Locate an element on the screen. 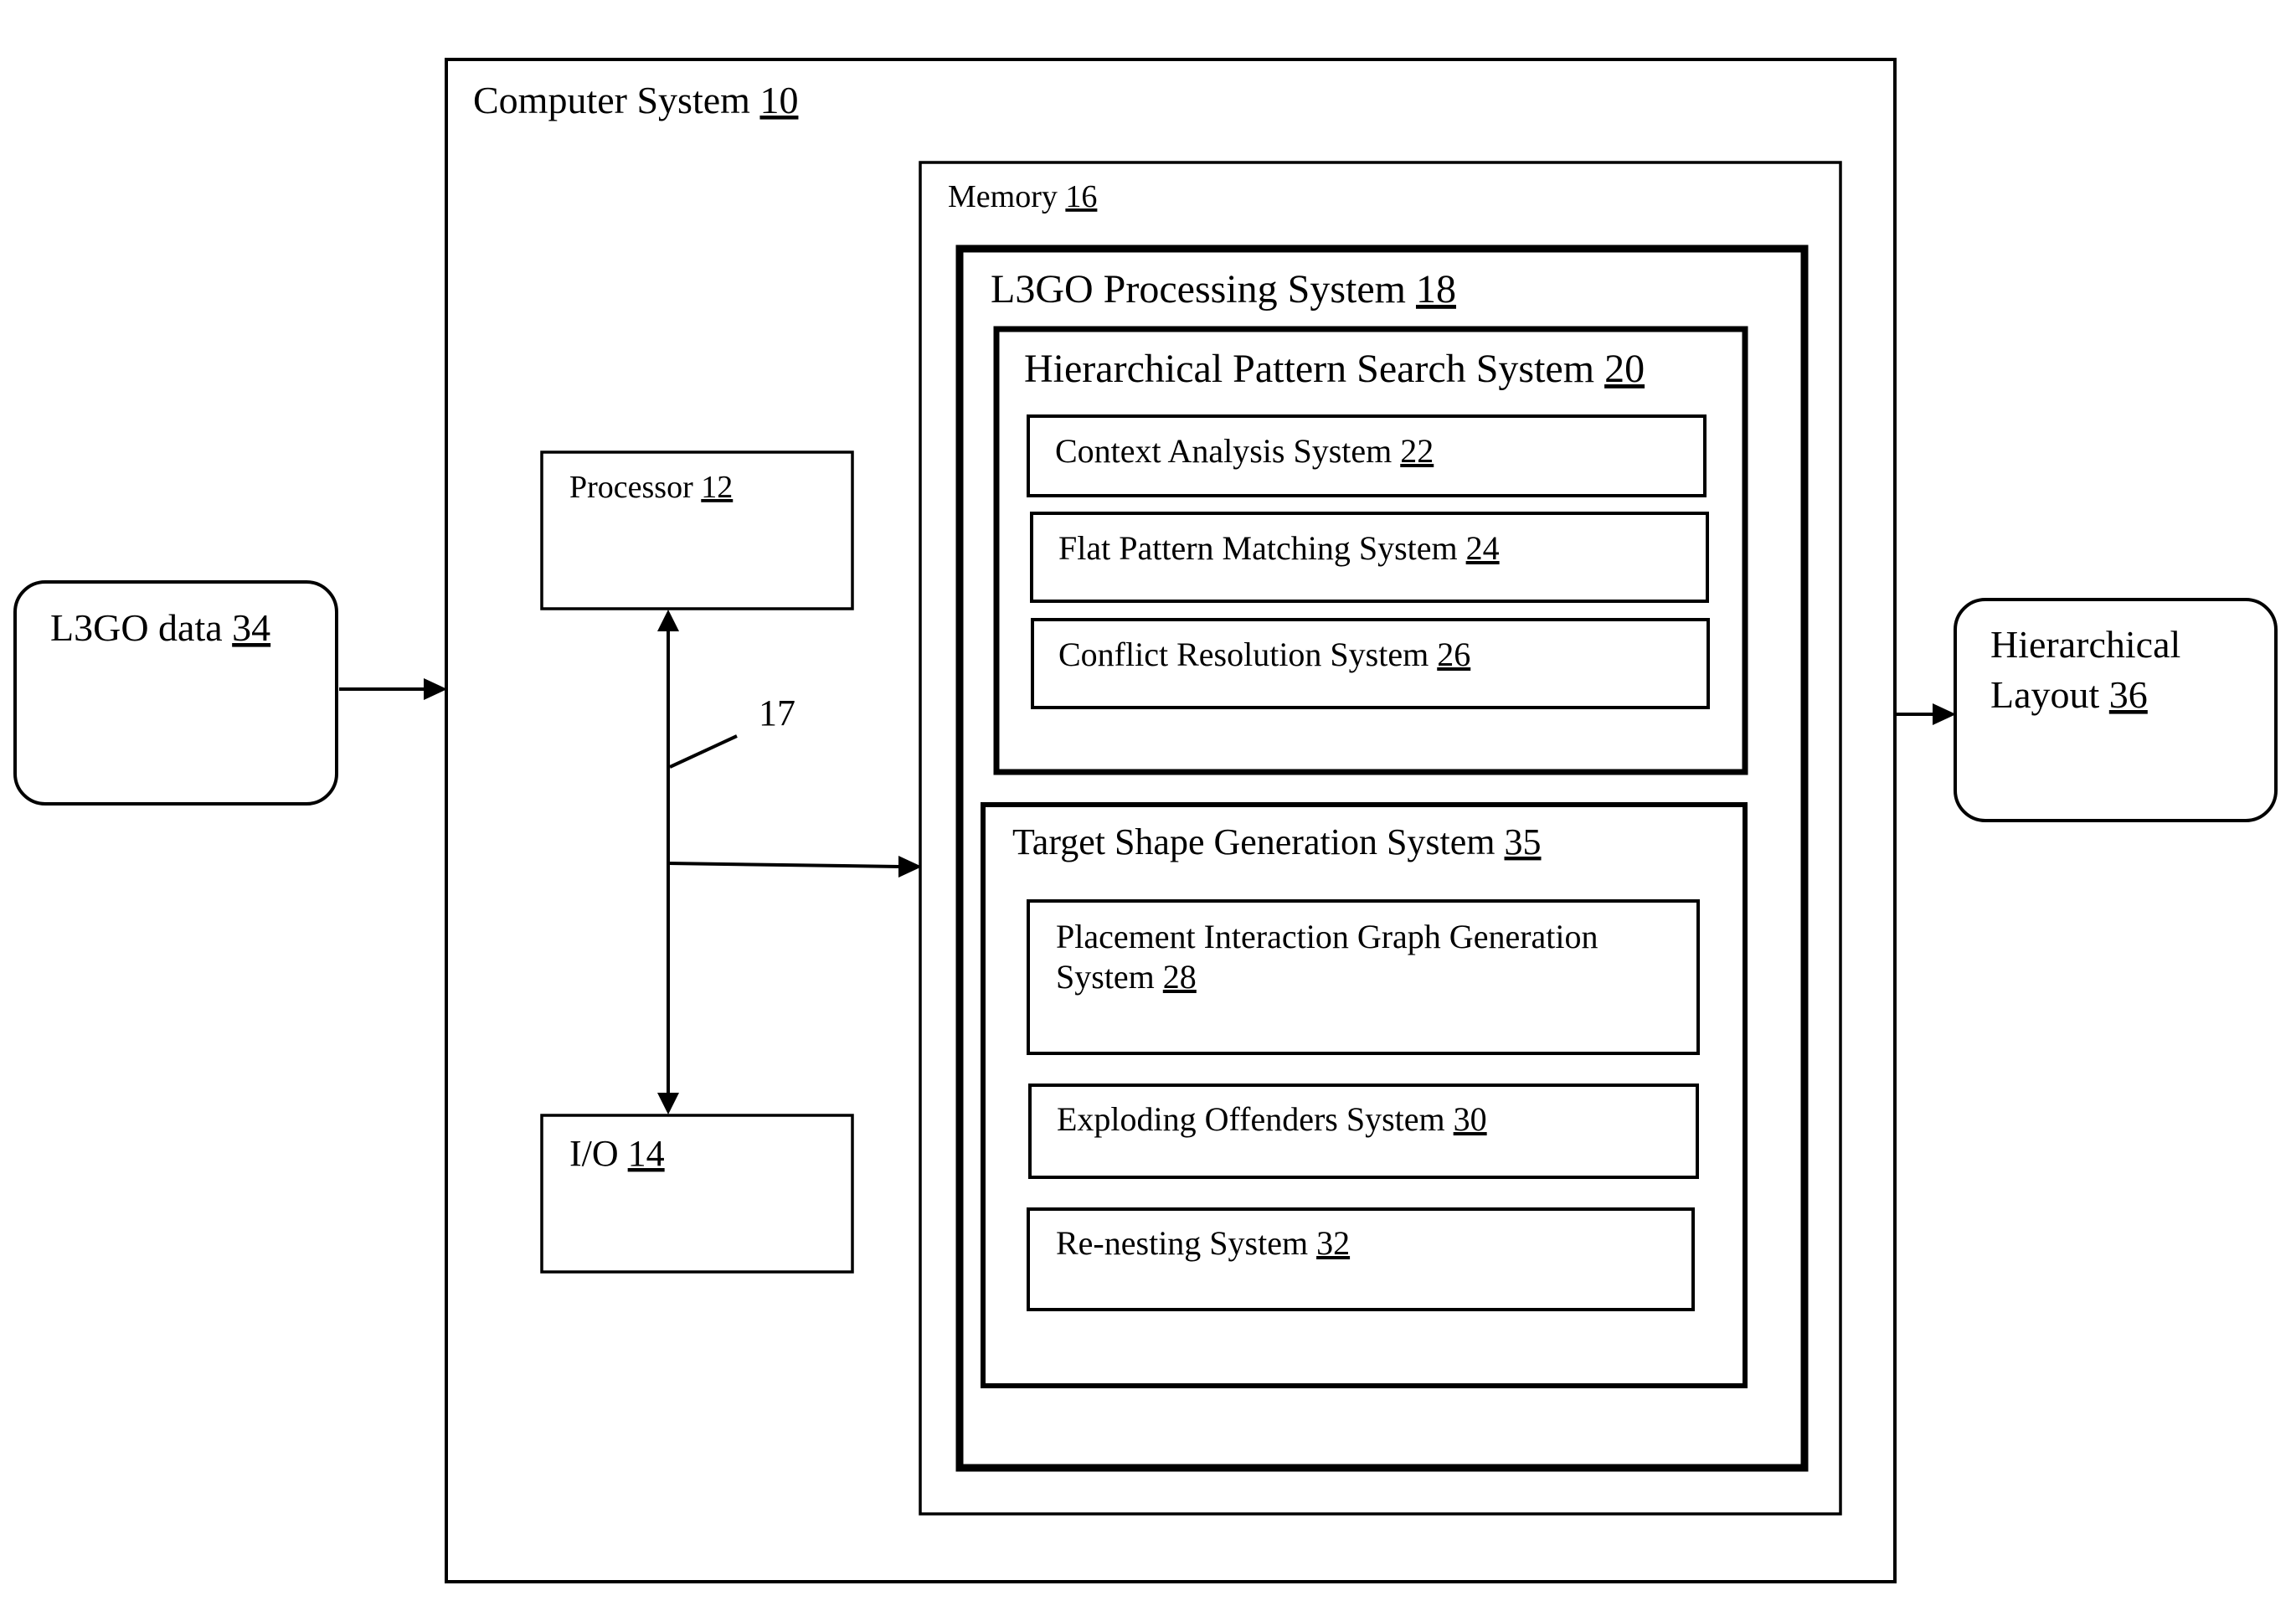 Image resolution: width=2296 pixels, height=1606 pixels. exploding-offenders-label: Exploding Offenders System 30 is located at coordinates (1272, 1119).